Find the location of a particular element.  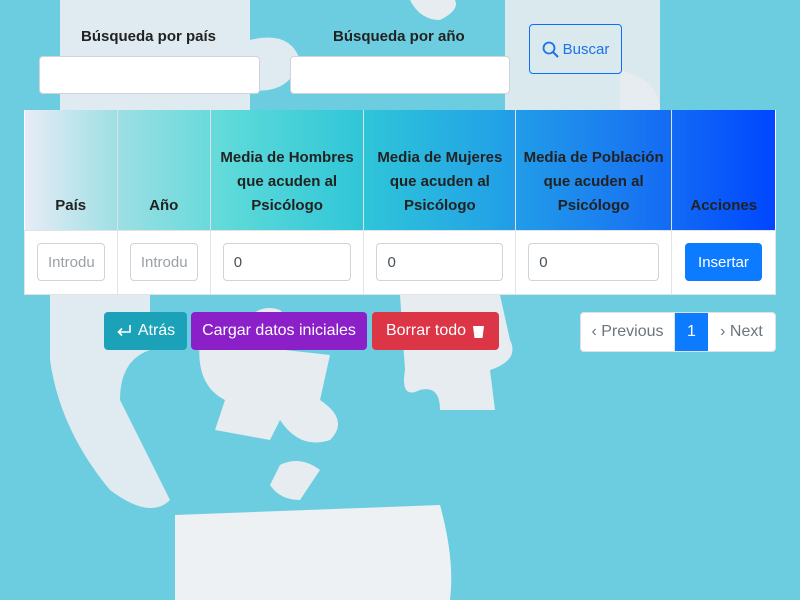

header-actions: Acciones is located at coordinates (724, 205).